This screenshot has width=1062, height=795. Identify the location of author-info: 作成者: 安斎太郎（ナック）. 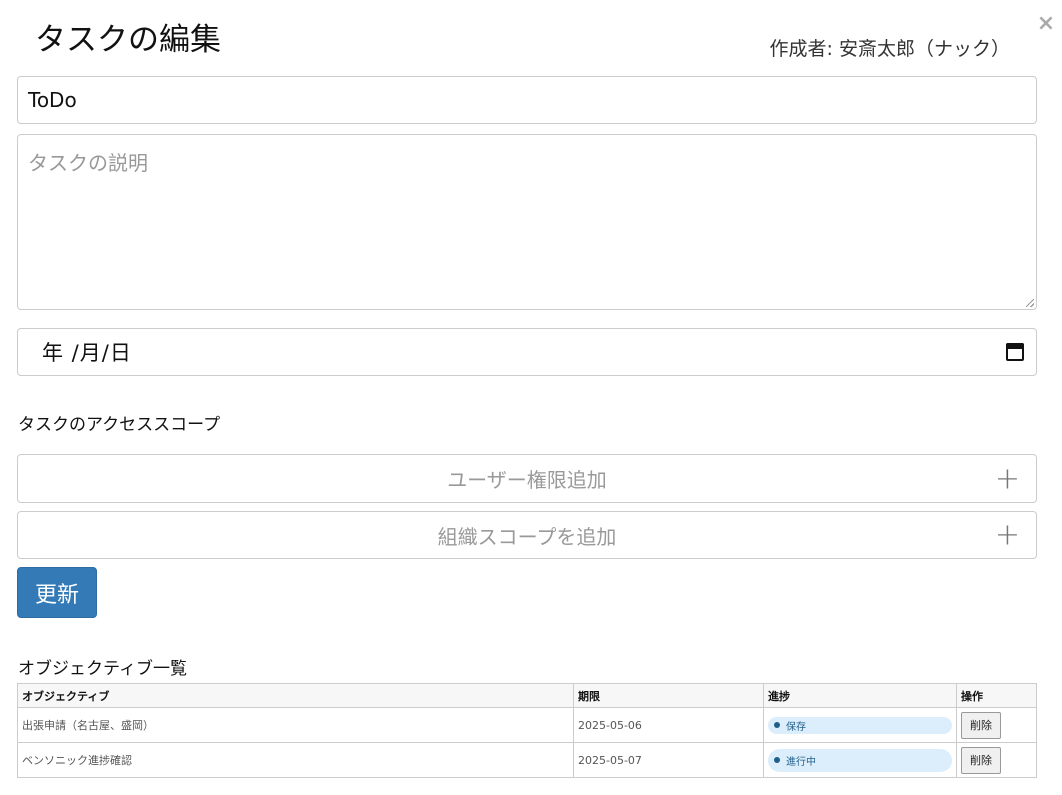
(889, 49).